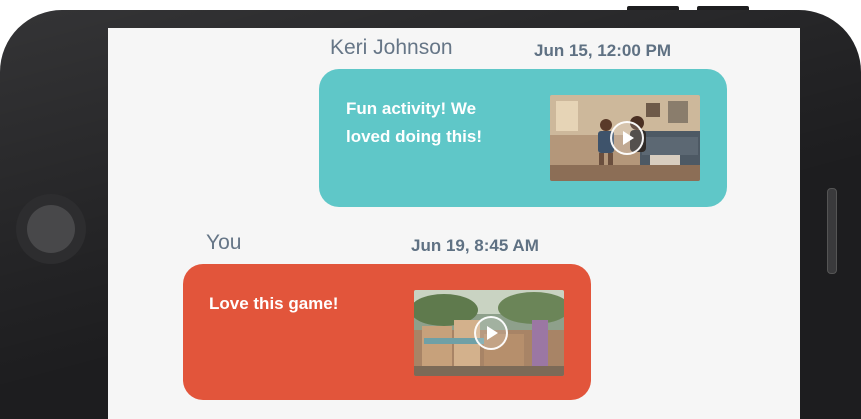 This screenshot has height=419, width=861. I want to click on message-timestamp: Jun 19, 8:45 AM, so click(475, 245).